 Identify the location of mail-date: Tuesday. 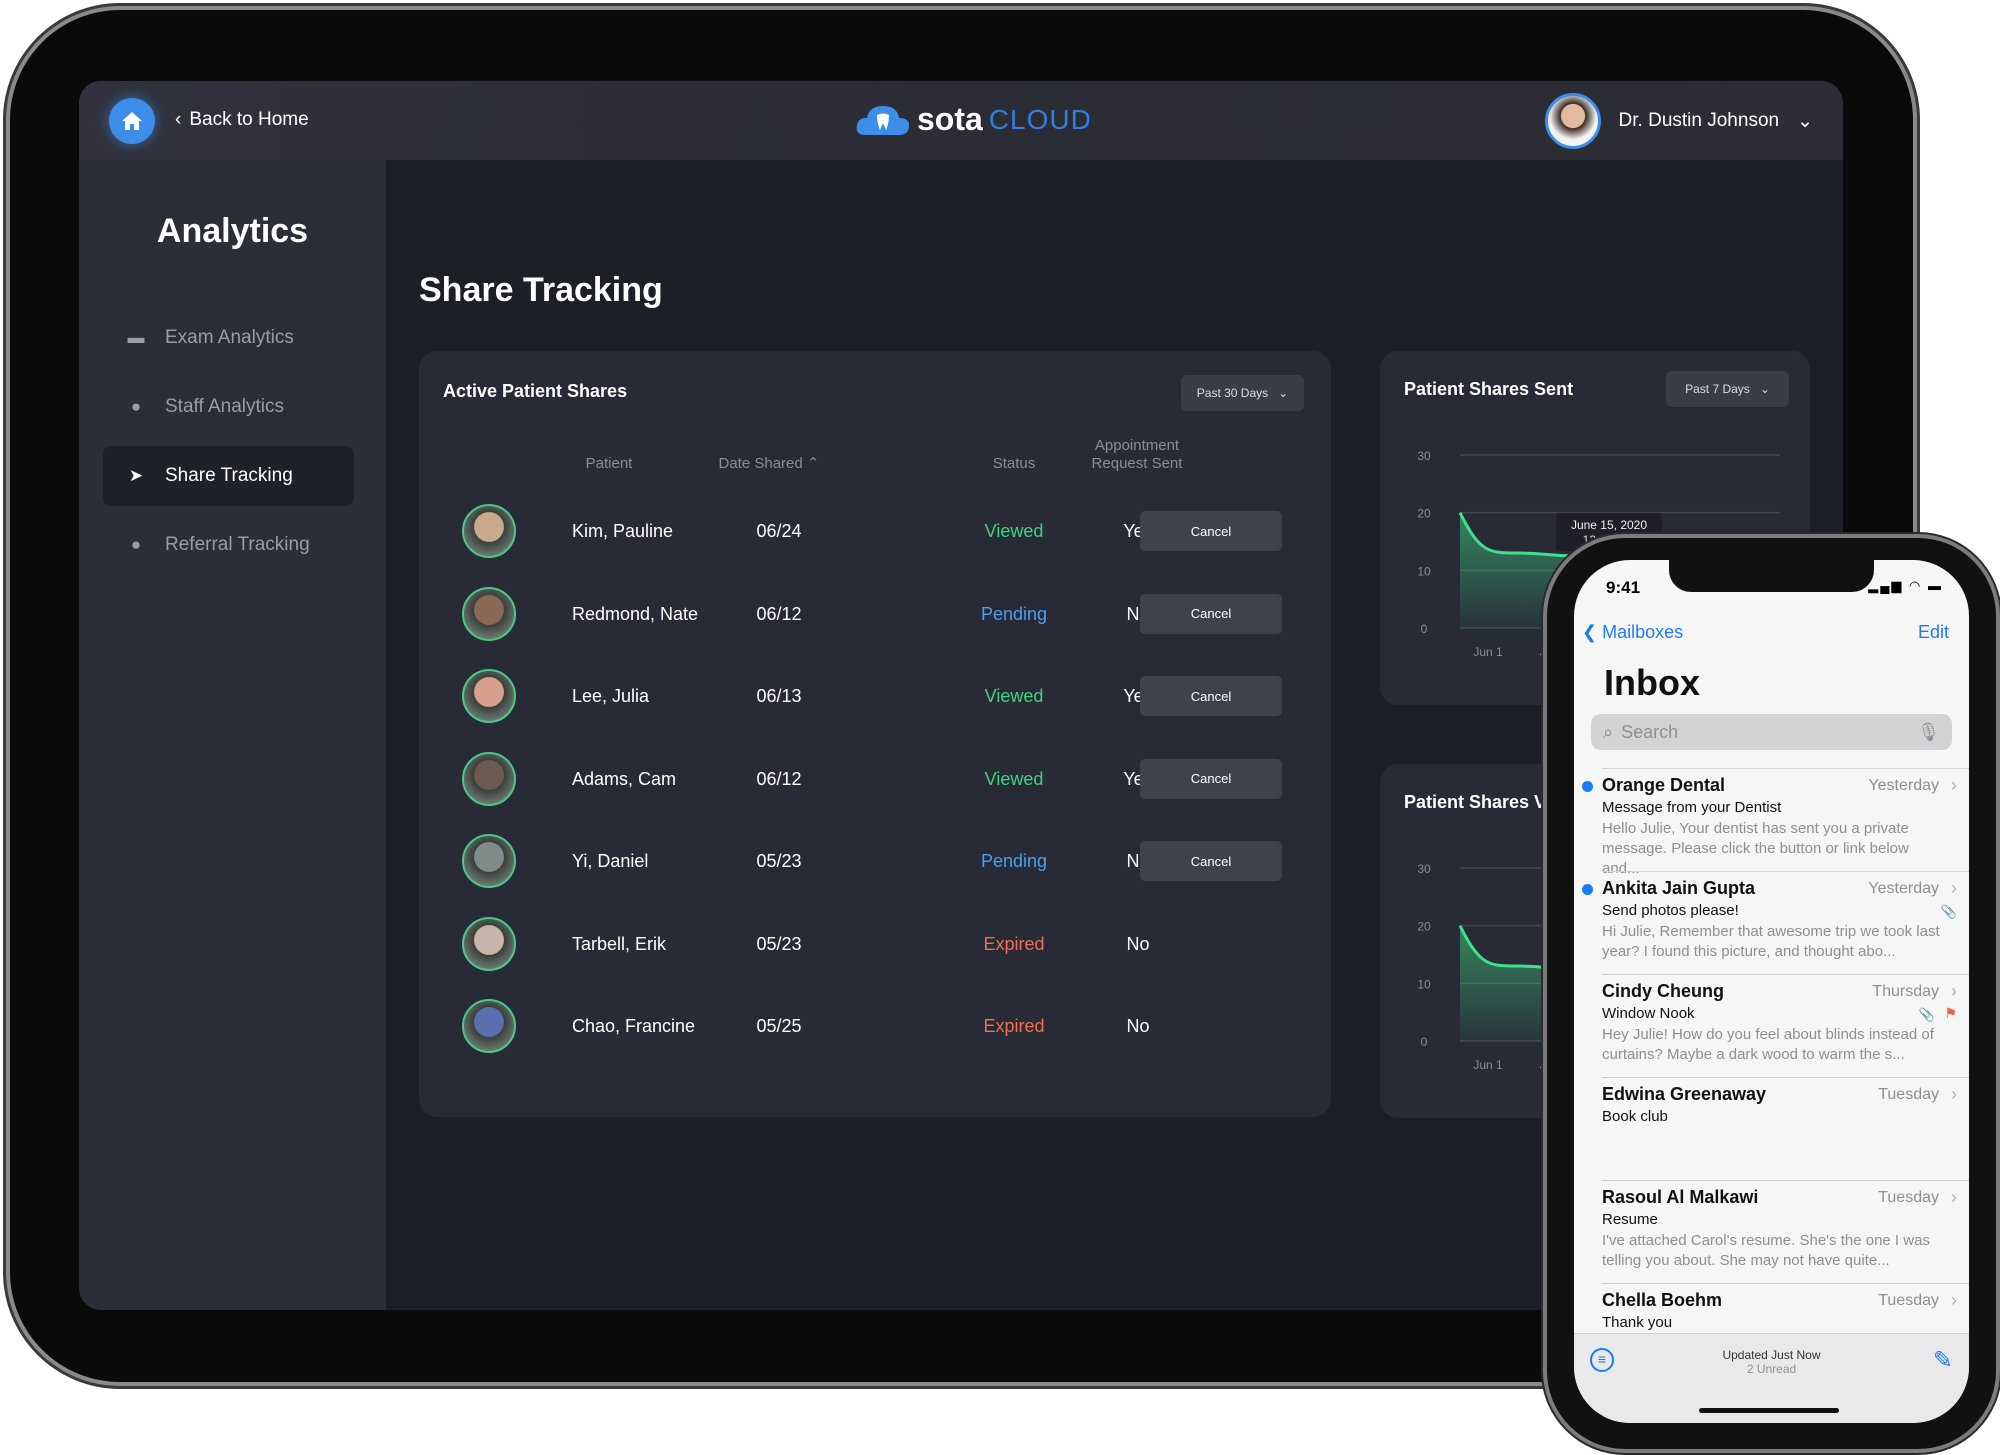
(1908, 1094).